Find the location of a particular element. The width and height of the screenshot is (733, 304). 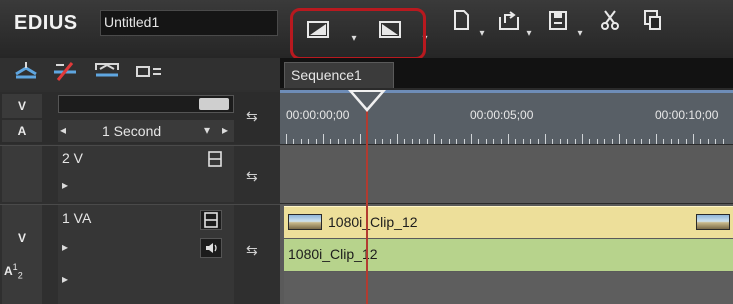

scale-right-arrow-icon: ▸ is located at coordinates (225, 130).